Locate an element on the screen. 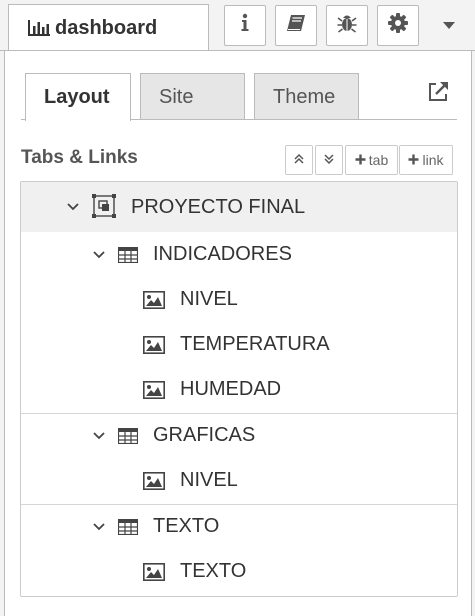  double-chevron-up-icon is located at coordinates (299, 160).